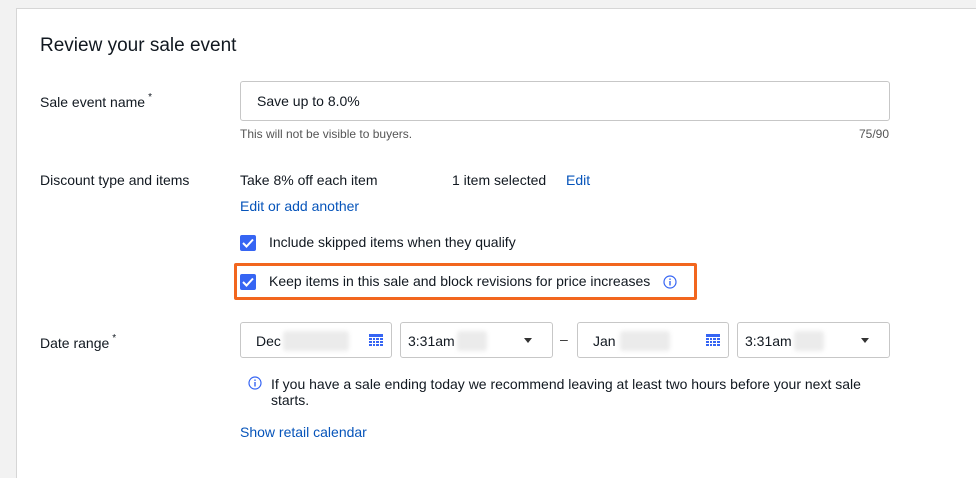 The image size is (976, 478). Describe the element at coordinates (499, 180) in the screenshot. I see `items-selected-text: 1 item selected` at that location.